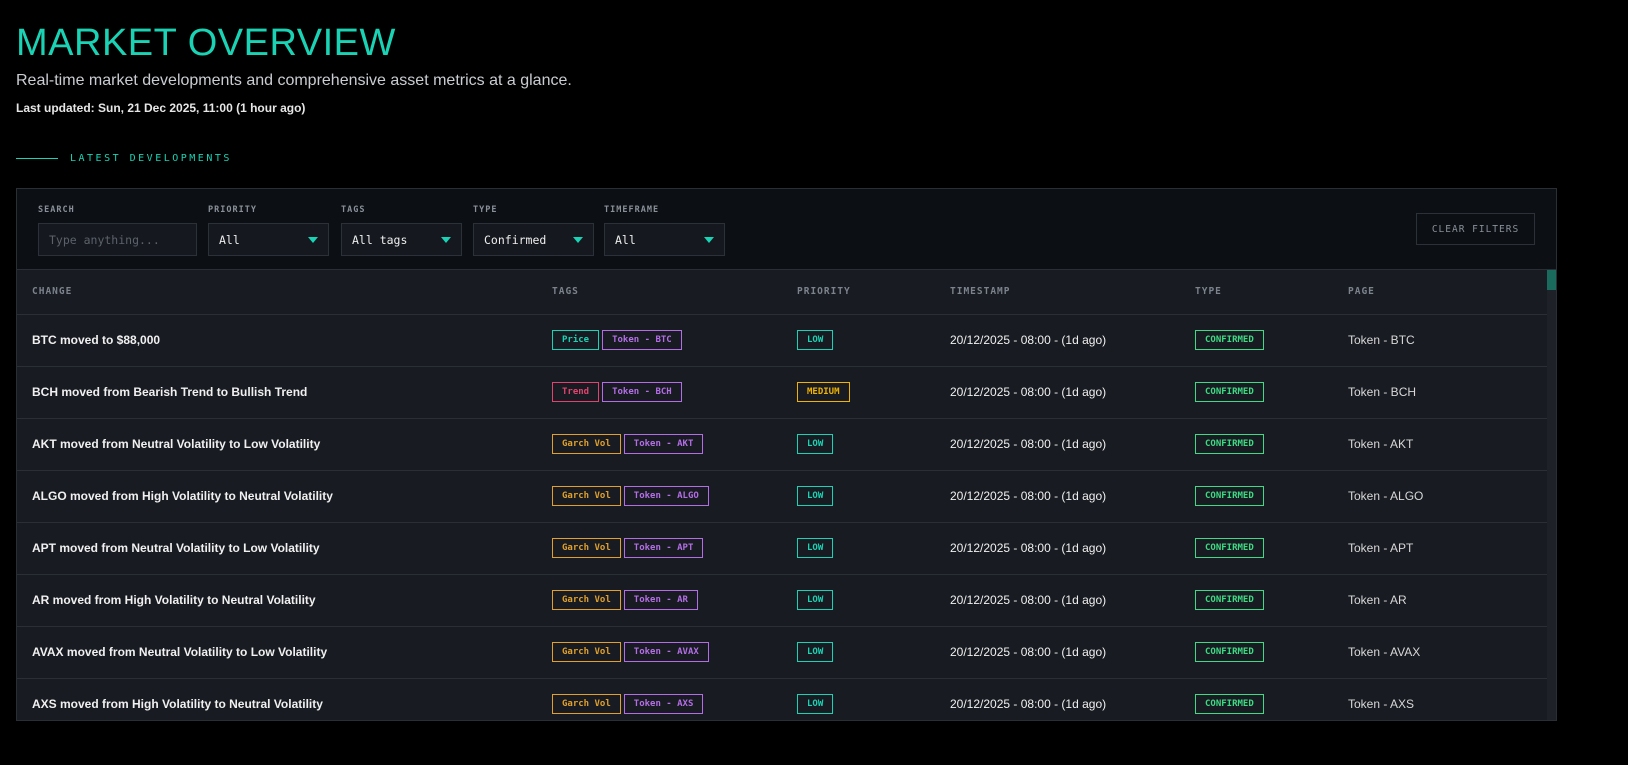 The width and height of the screenshot is (1628, 765). What do you see at coordinates (664, 239) in the screenshot?
I see `timeframe-select: All` at bounding box center [664, 239].